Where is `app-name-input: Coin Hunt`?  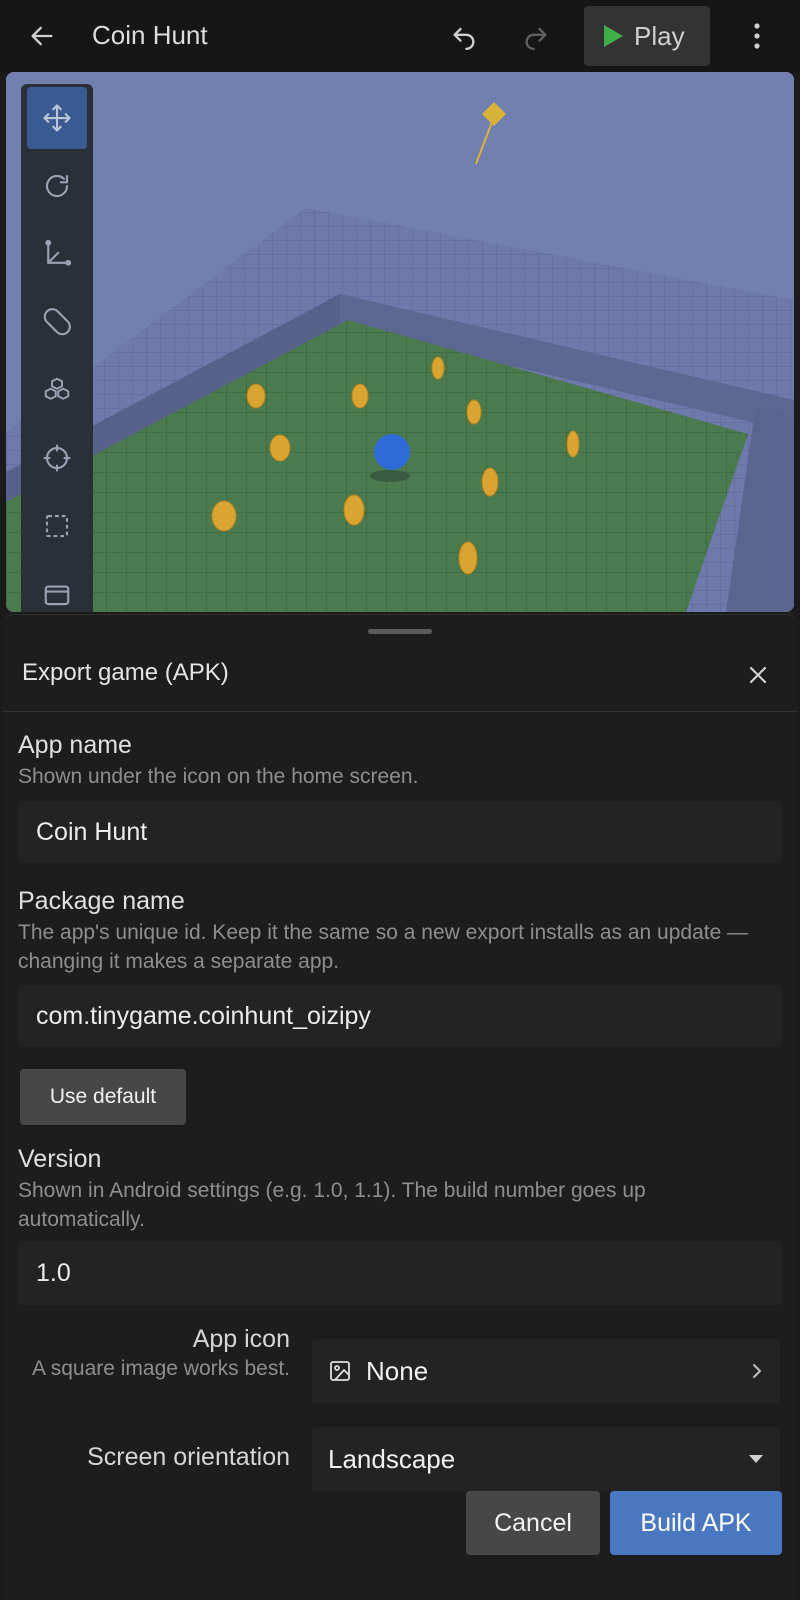
app-name-input: Coin Hunt is located at coordinates (400, 832).